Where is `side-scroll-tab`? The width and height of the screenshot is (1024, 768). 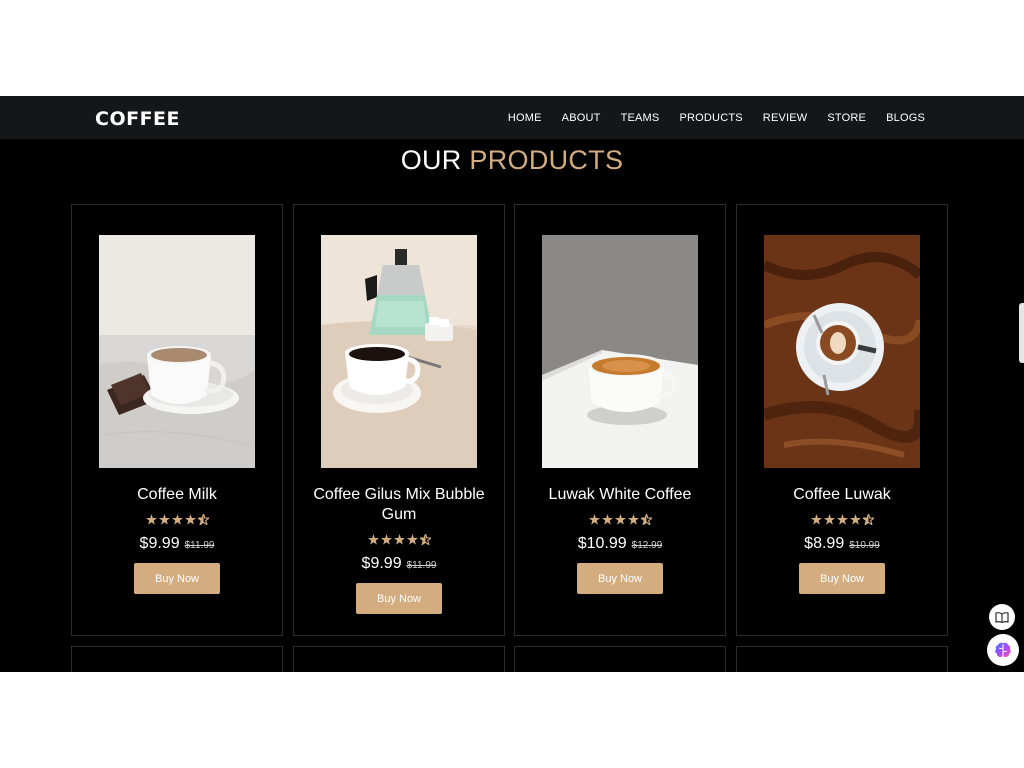
side-scroll-tab is located at coordinates (1021, 333).